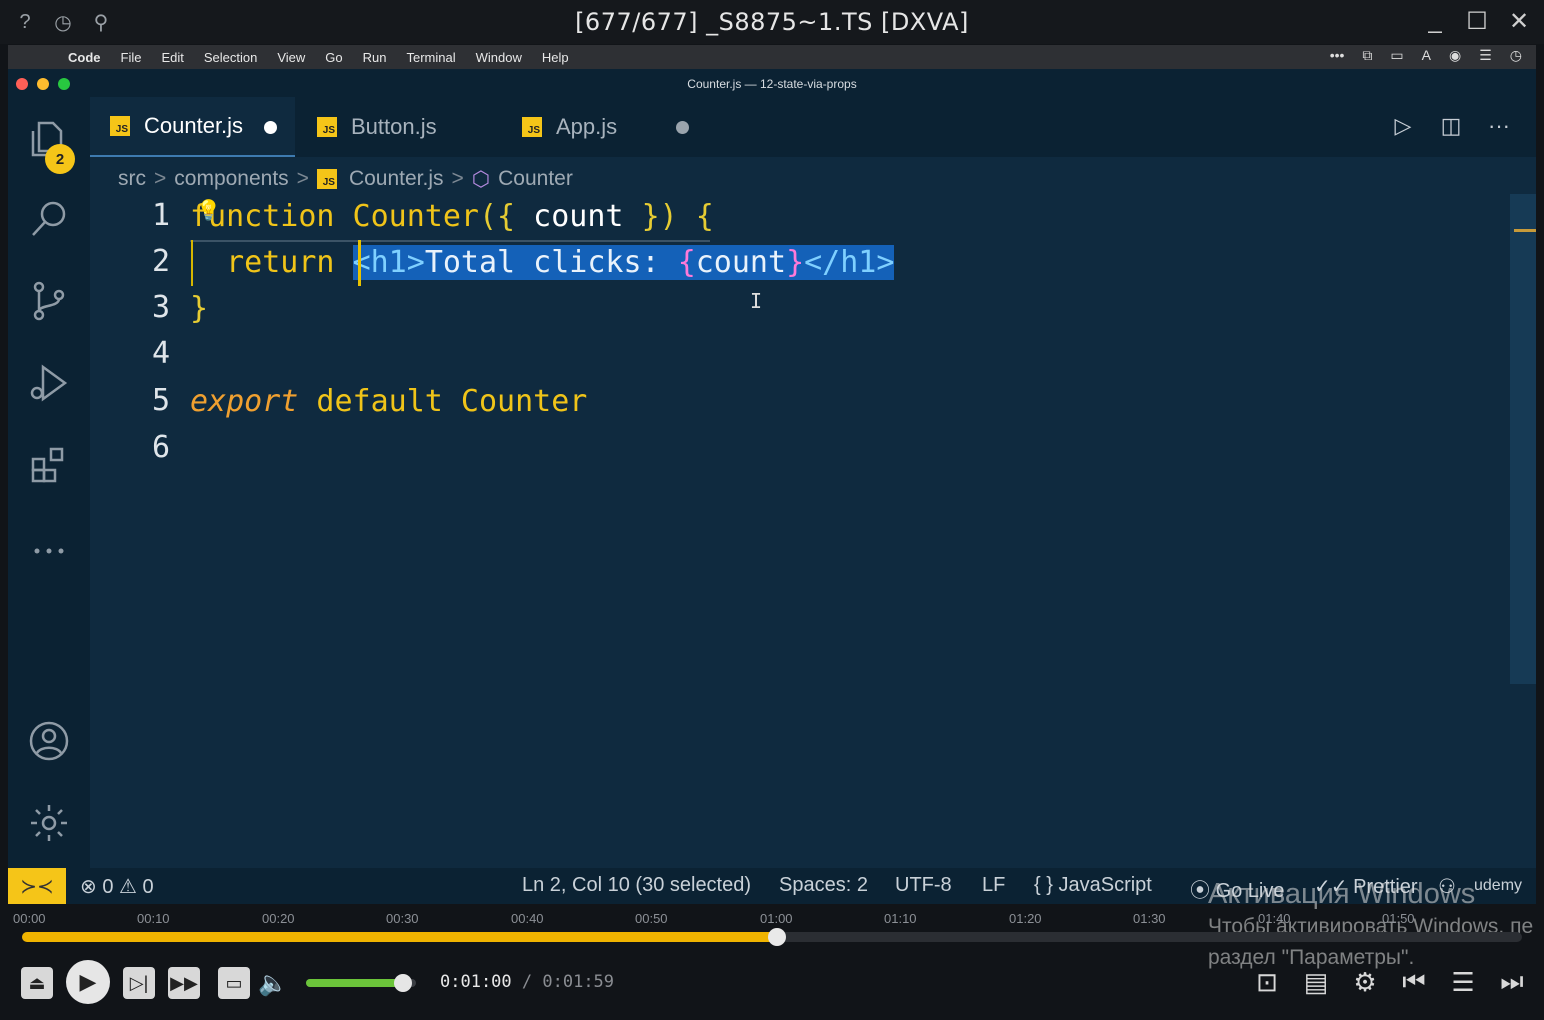 The image size is (1544, 1020). Describe the element at coordinates (1316, 982) in the screenshot. I see `playlist-film-icon: ▤` at that location.